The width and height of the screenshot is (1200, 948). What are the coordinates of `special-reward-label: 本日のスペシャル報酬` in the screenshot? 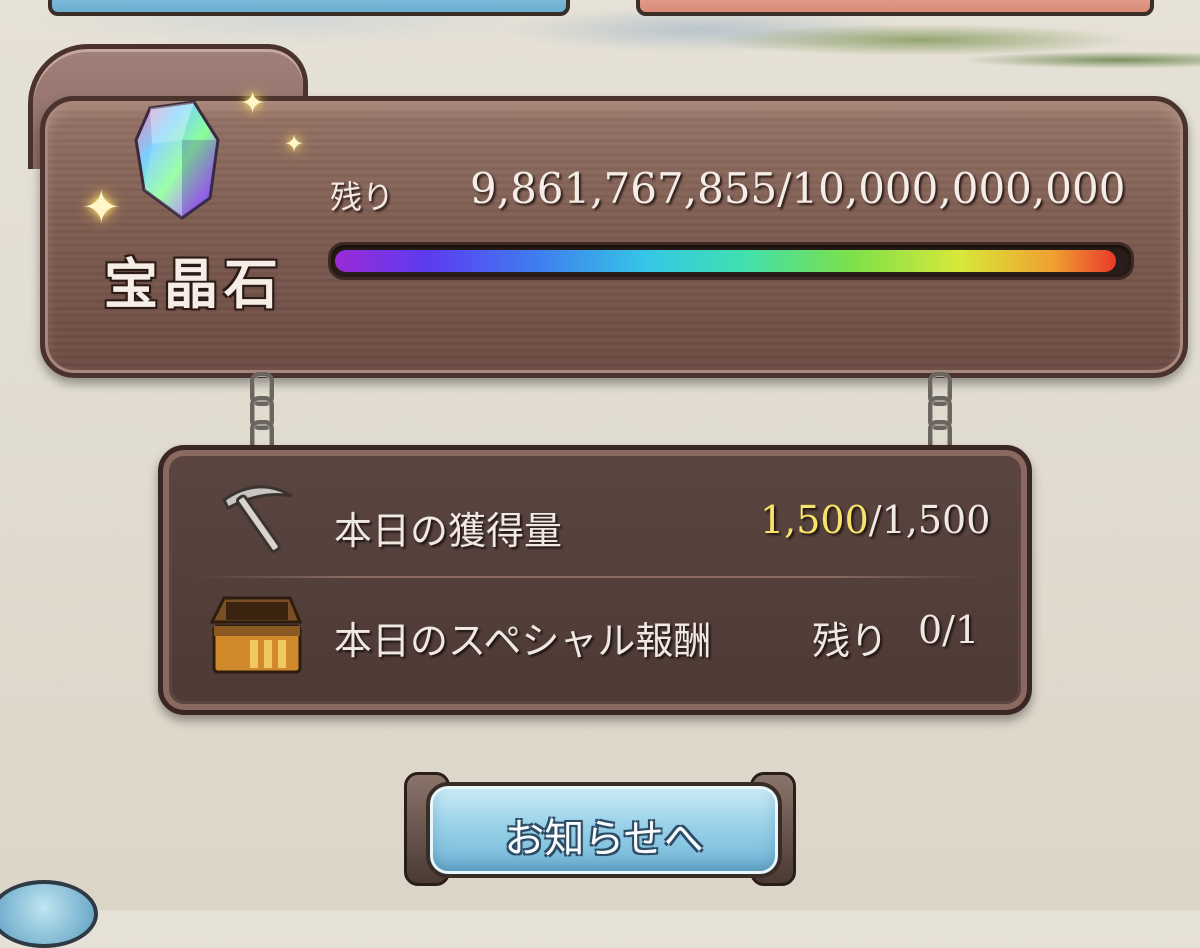 It's located at (523, 641).